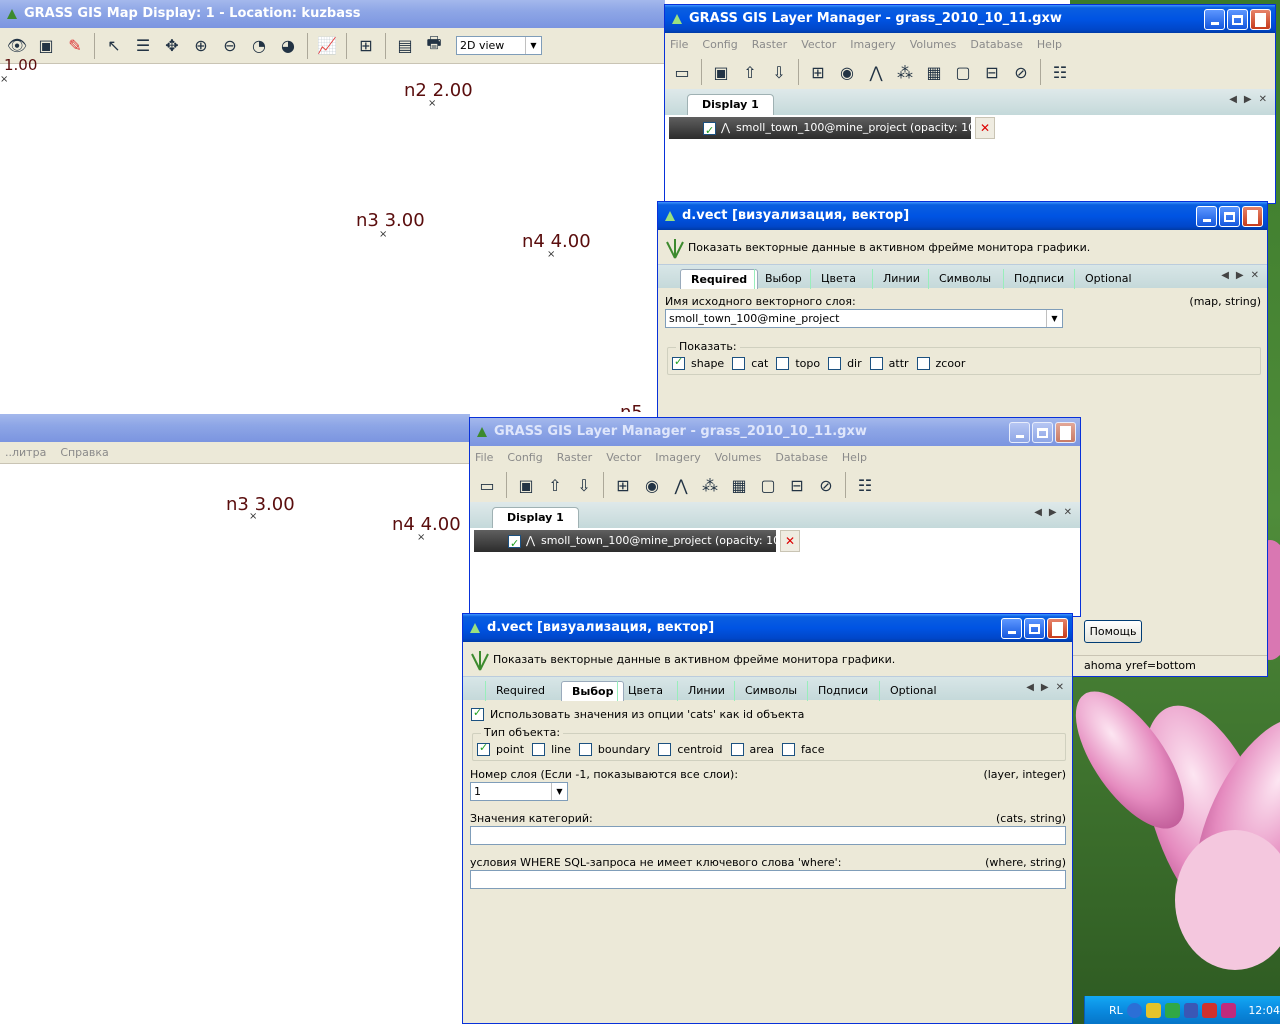 Image resolution: width=1280 pixels, height=1024 pixels. What do you see at coordinates (143, 46) in the screenshot?
I see `query-icon: ☰` at bounding box center [143, 46].